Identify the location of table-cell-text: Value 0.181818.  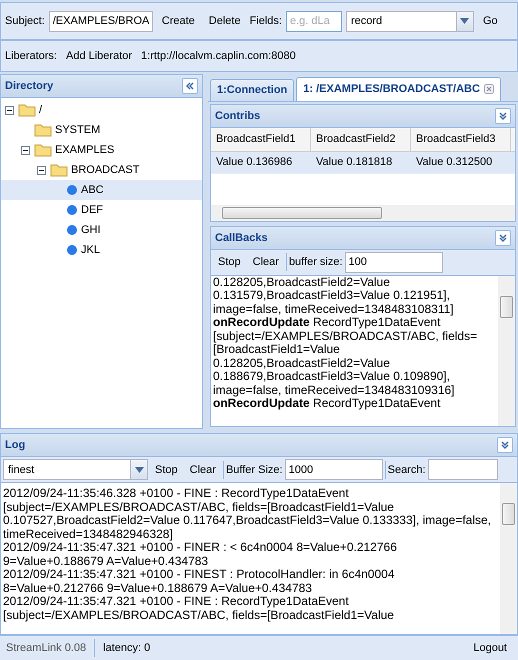
(354, 162).